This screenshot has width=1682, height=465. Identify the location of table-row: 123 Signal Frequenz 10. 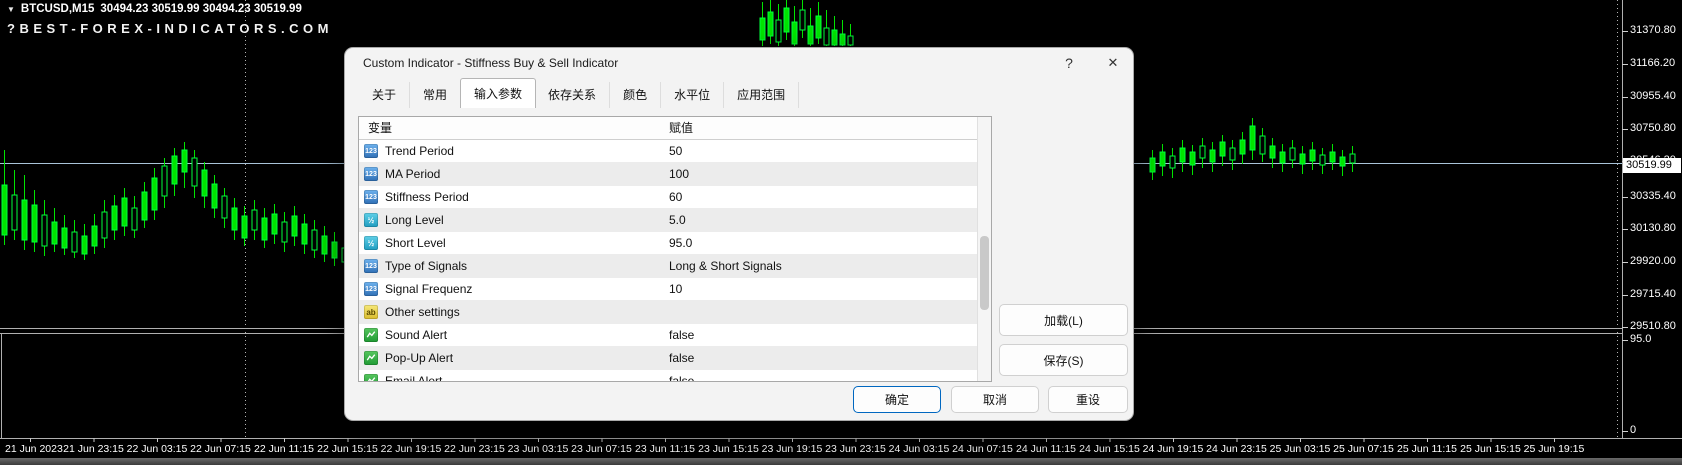
(675, 289).